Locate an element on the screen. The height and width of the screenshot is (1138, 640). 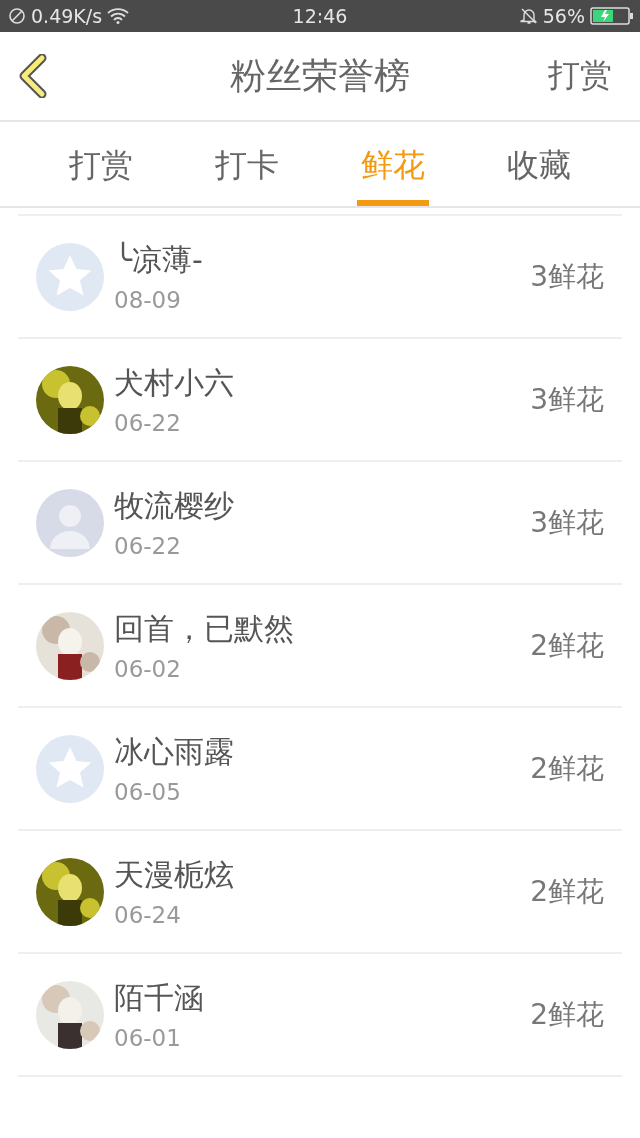
wifi-icon is located at coordinates (118, 16).